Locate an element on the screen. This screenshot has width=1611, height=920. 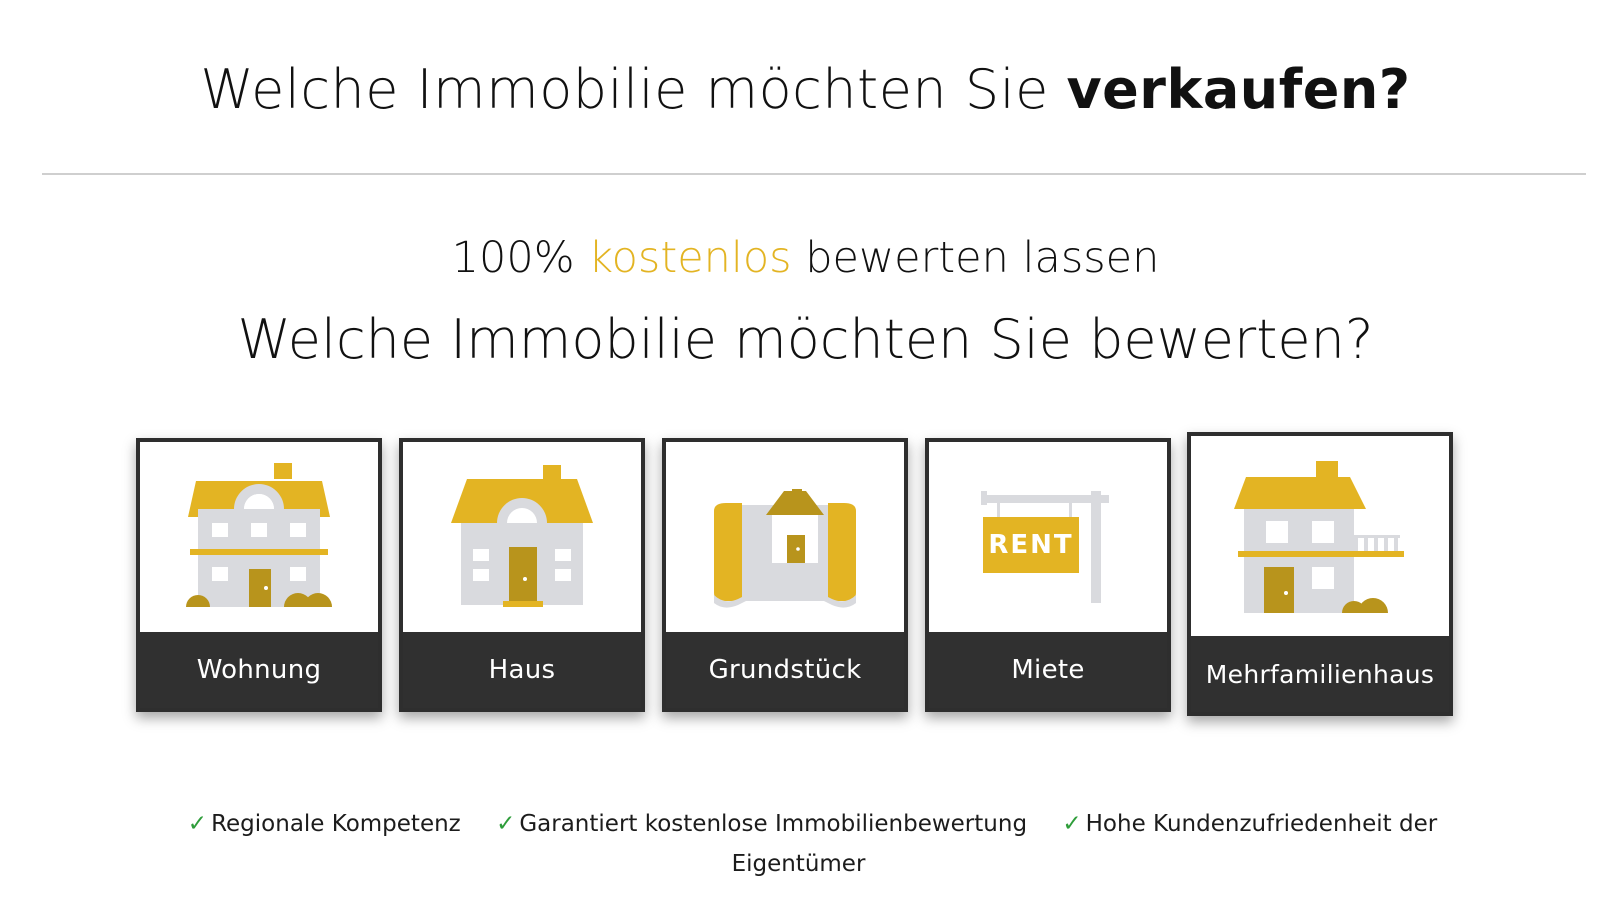
apartment-building-icon is located at coordinates (259, 535).